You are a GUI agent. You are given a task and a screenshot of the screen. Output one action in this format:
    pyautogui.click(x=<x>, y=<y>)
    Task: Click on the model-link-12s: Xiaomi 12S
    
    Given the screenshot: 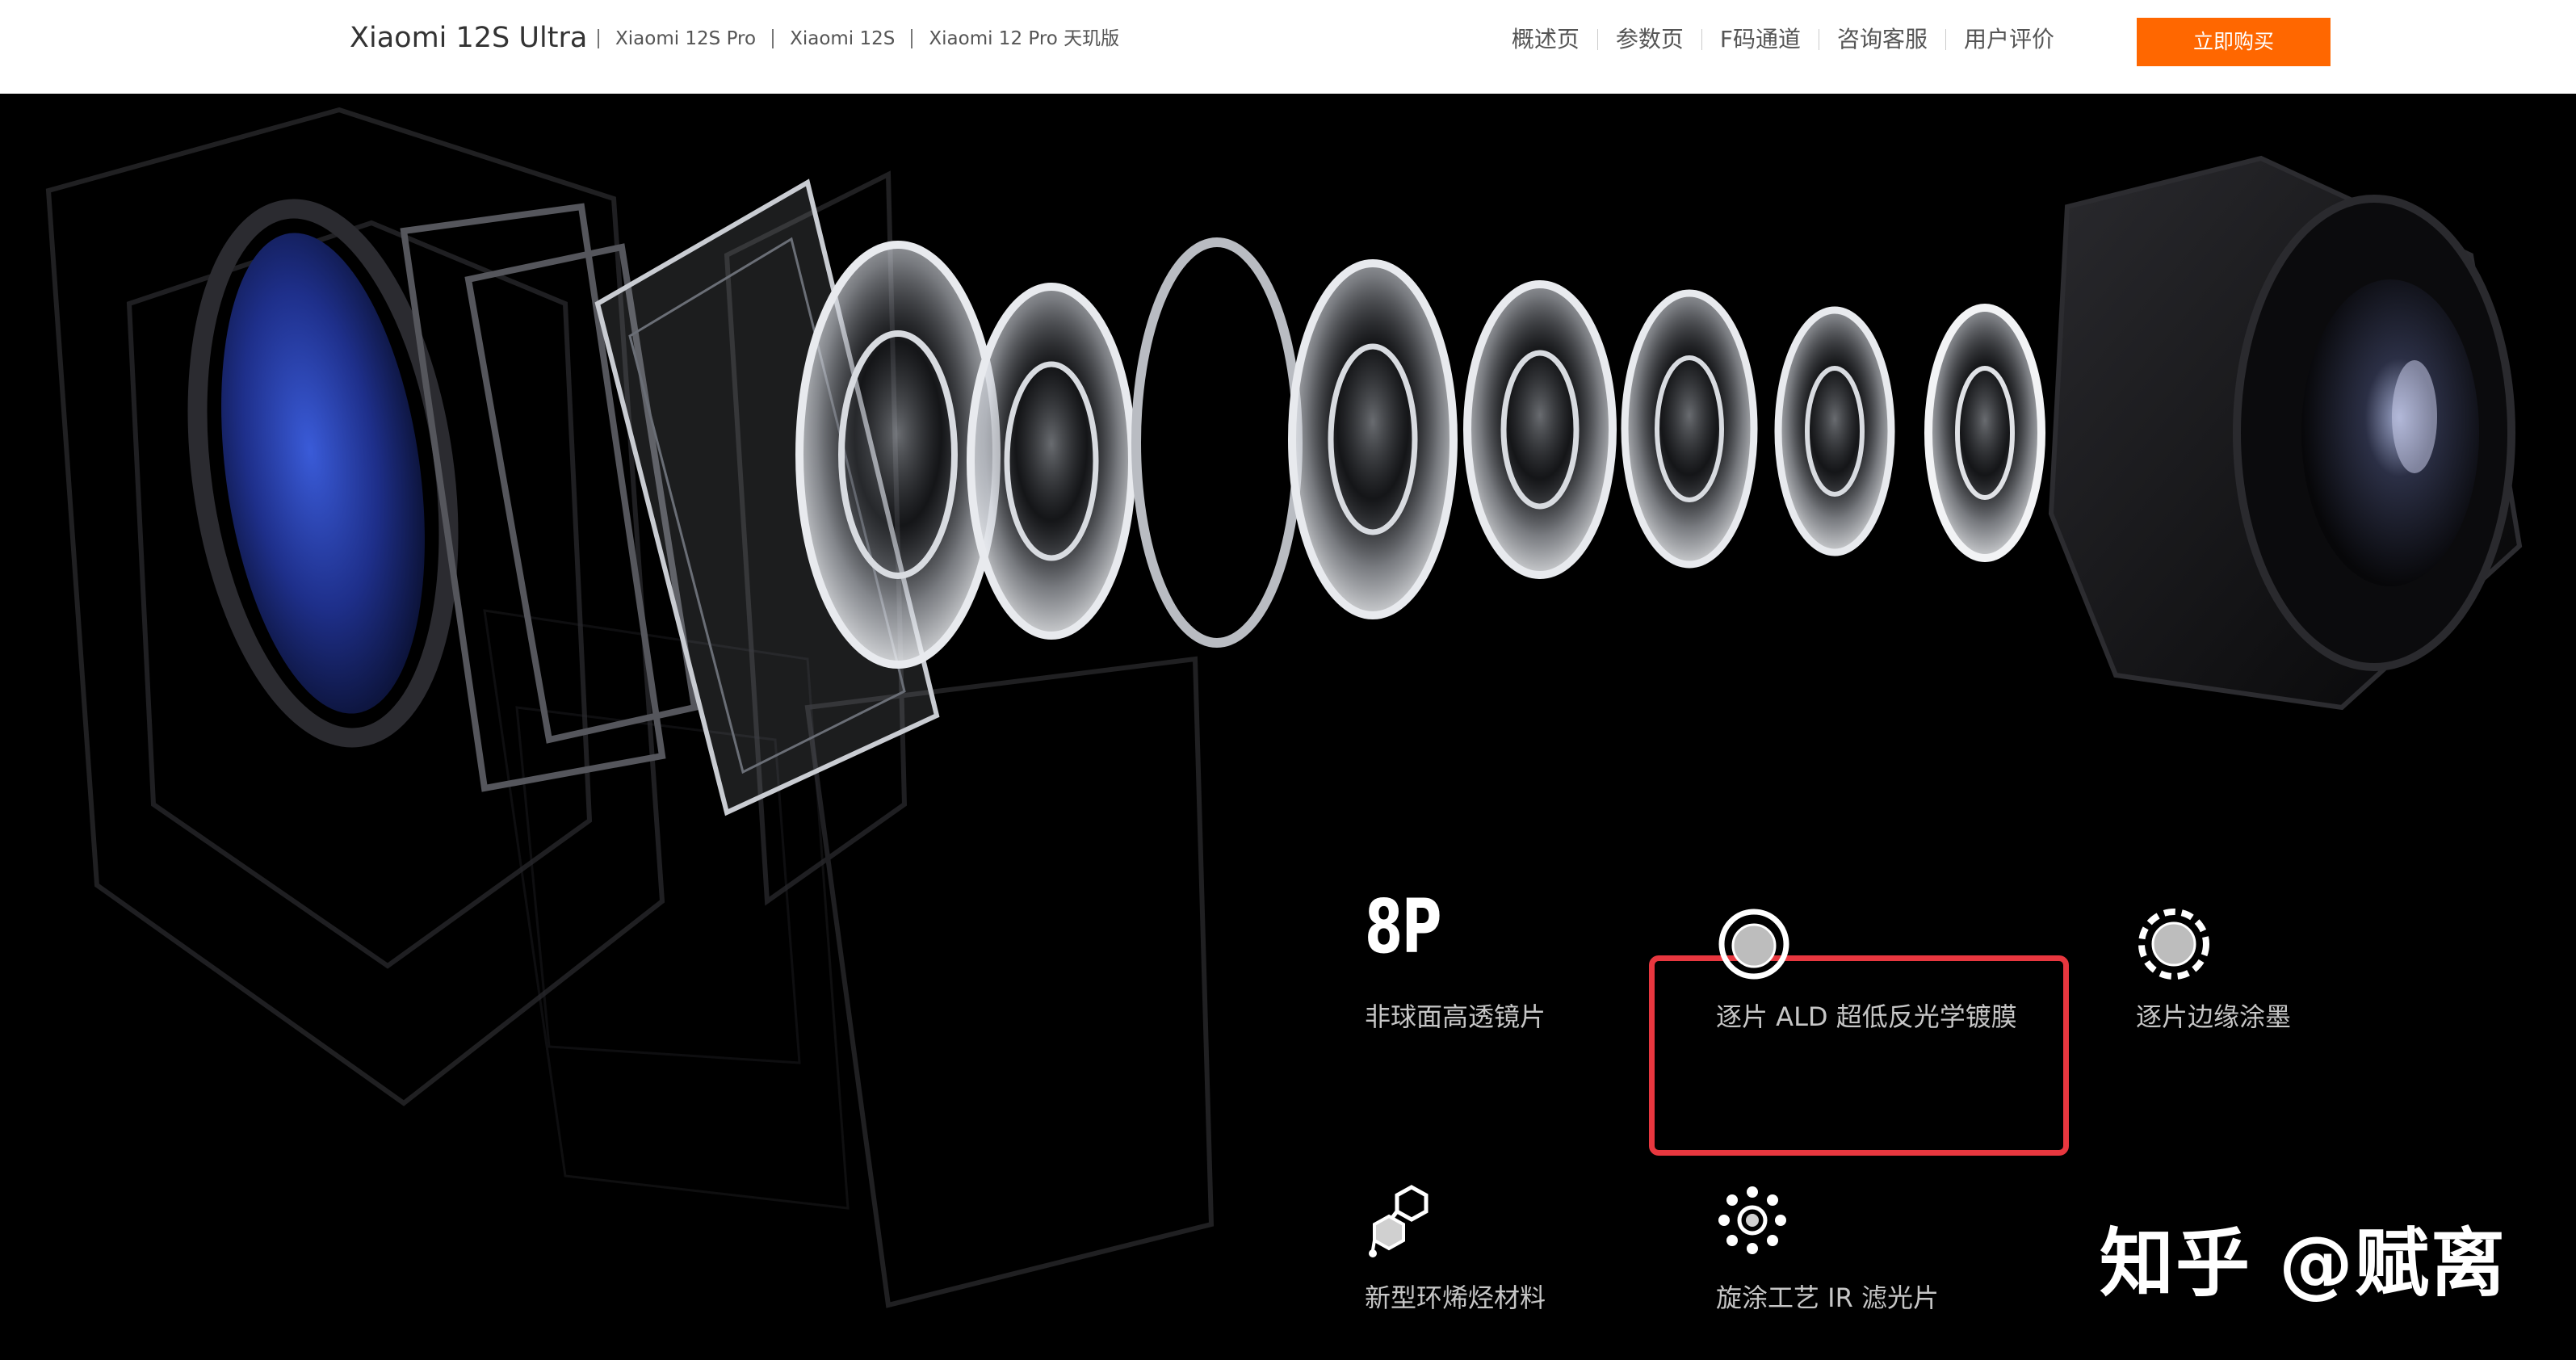 What is the action you would take?
    pyautogui.click(x=842, y=38)
    